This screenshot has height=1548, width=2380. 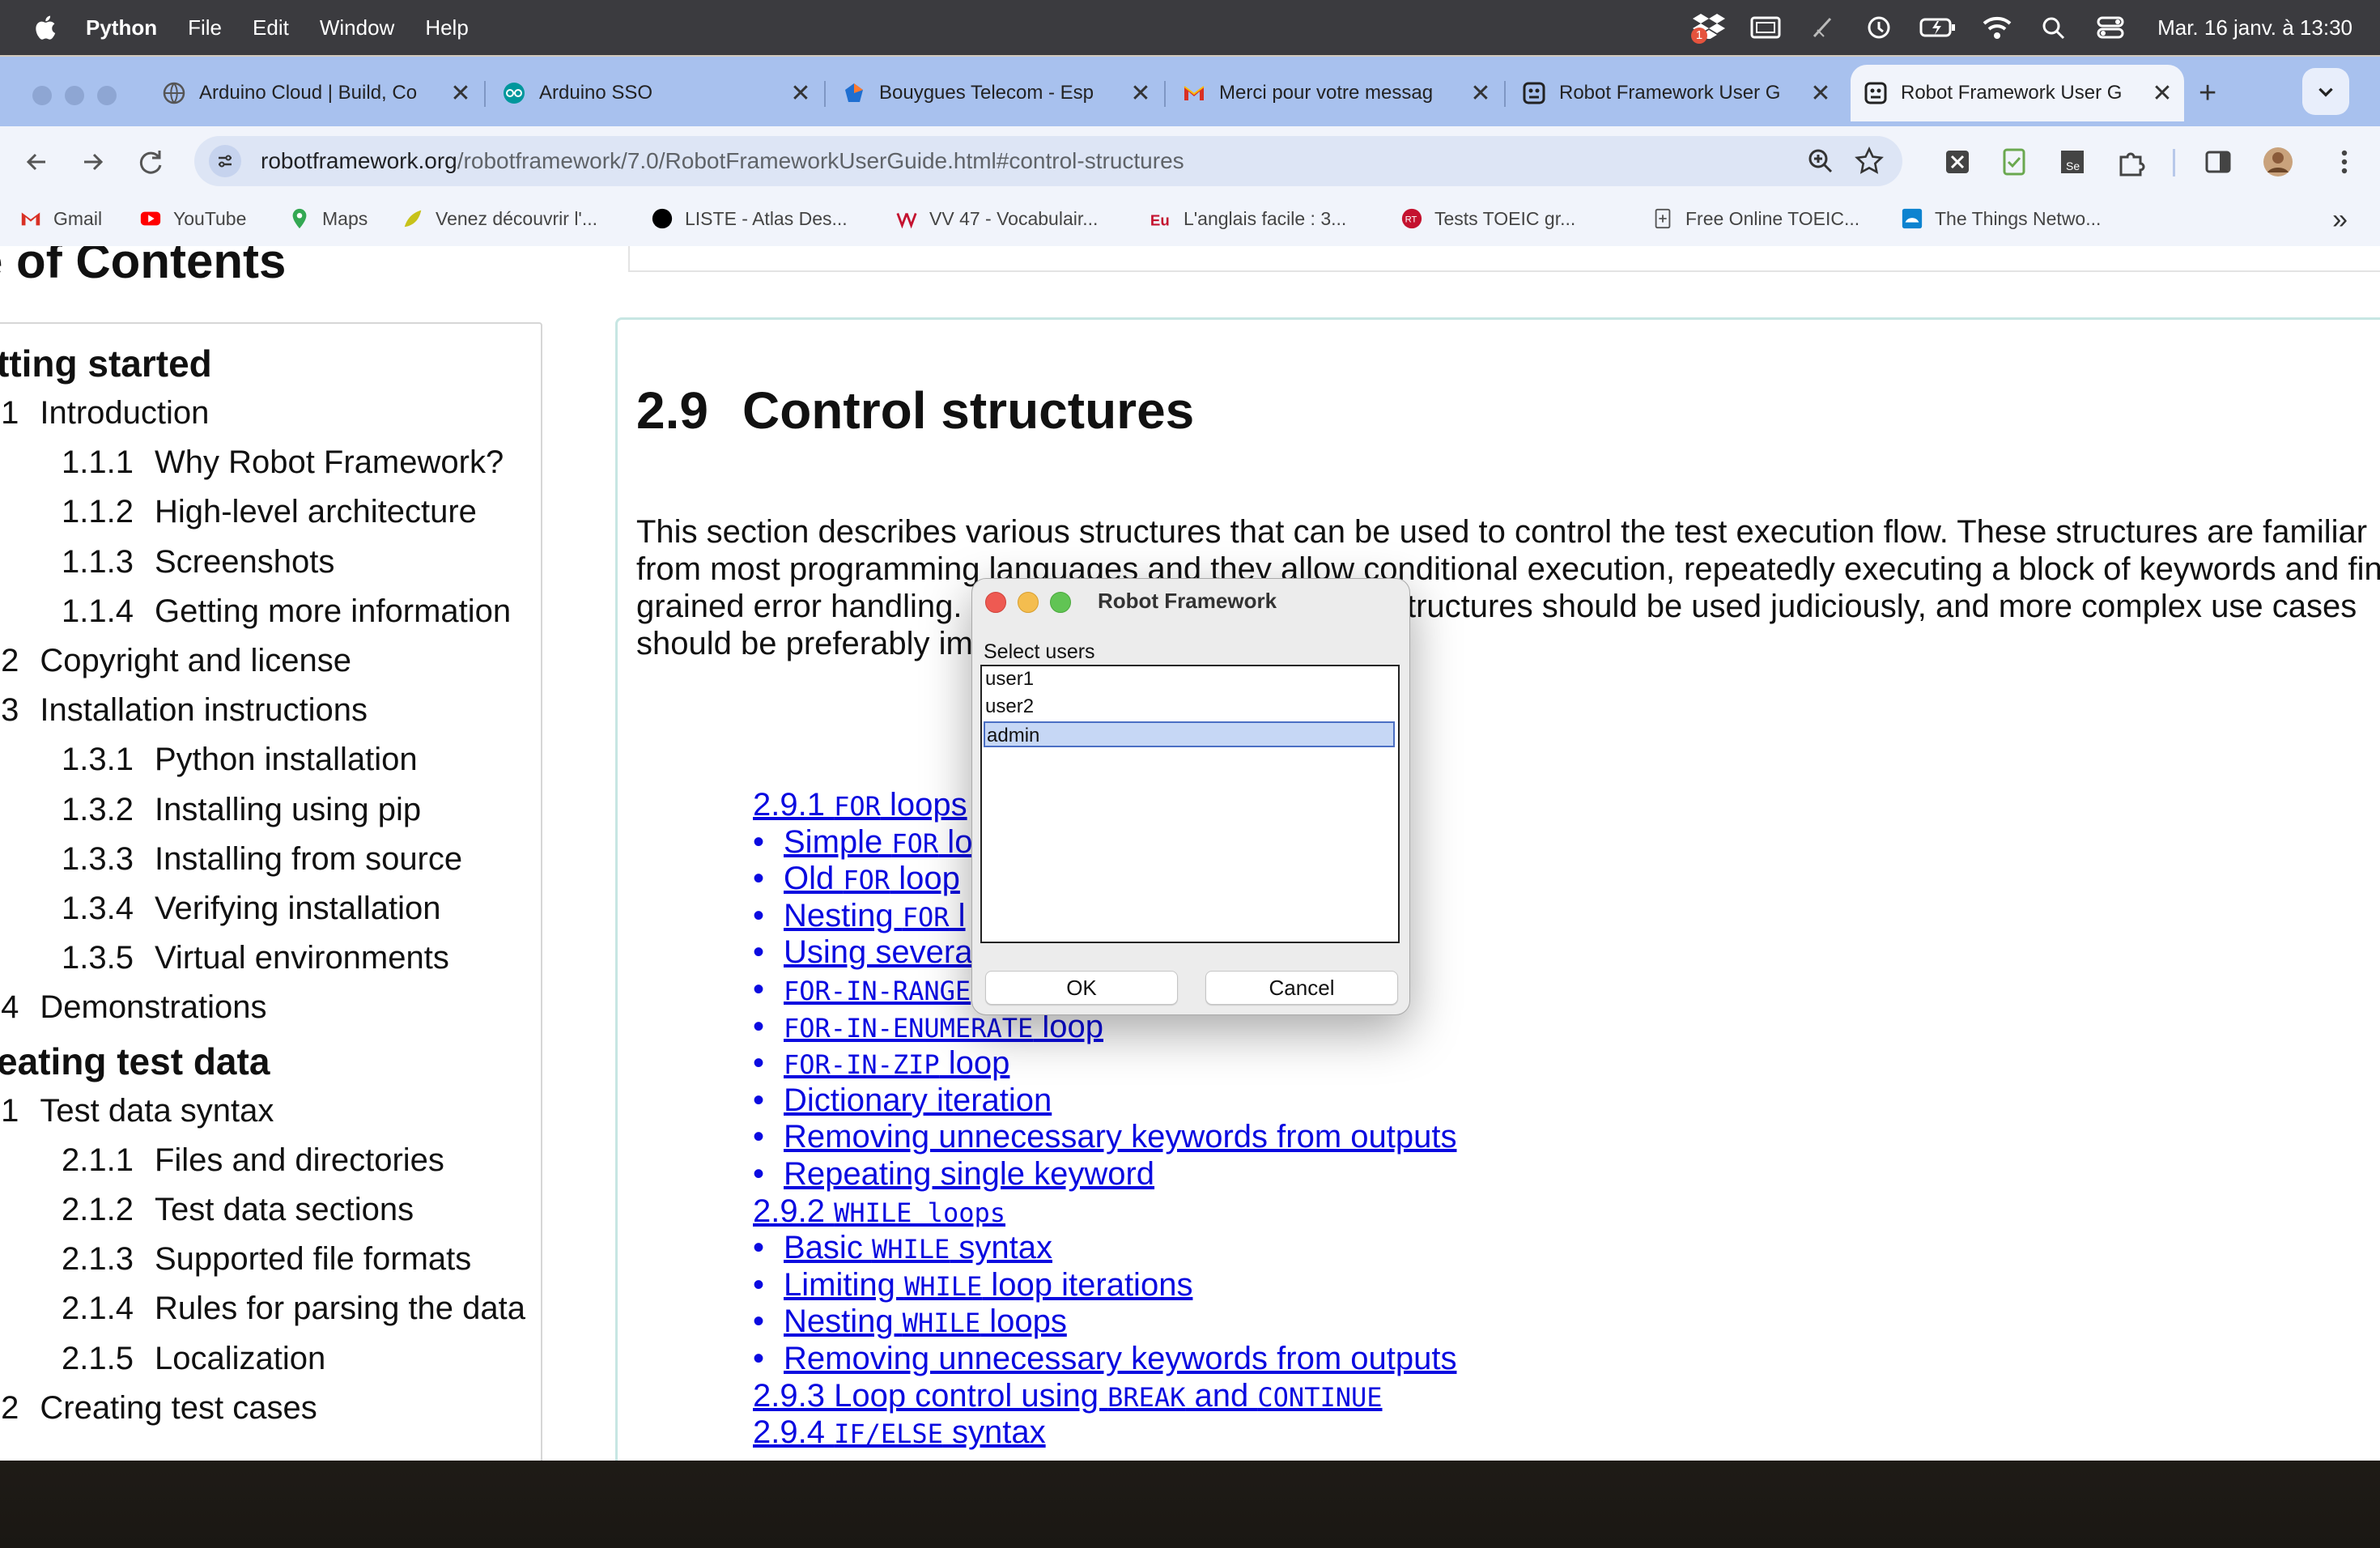 I want to click on link-text: 2.9.4 IF/ELSE syntax, so click(x=900, y=1432).